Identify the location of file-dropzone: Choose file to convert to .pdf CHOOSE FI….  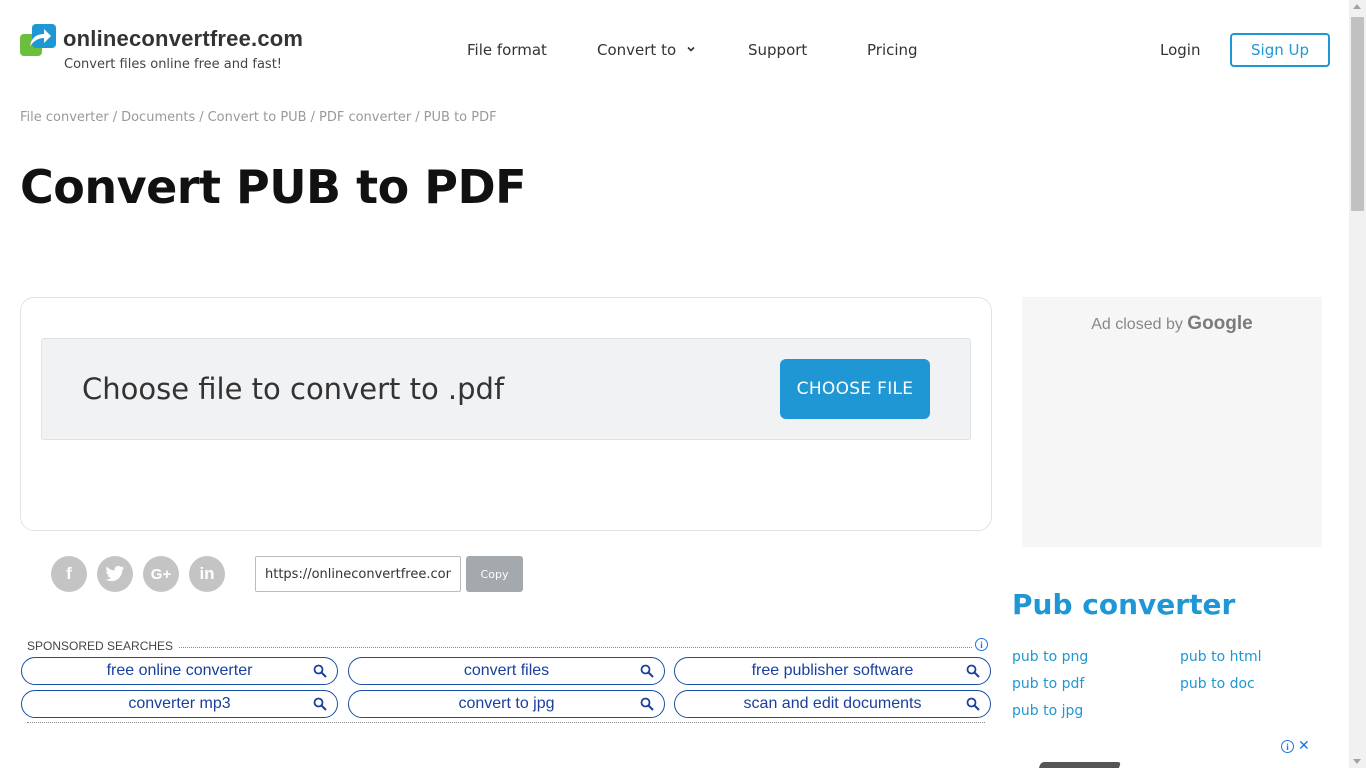
(506, 389).